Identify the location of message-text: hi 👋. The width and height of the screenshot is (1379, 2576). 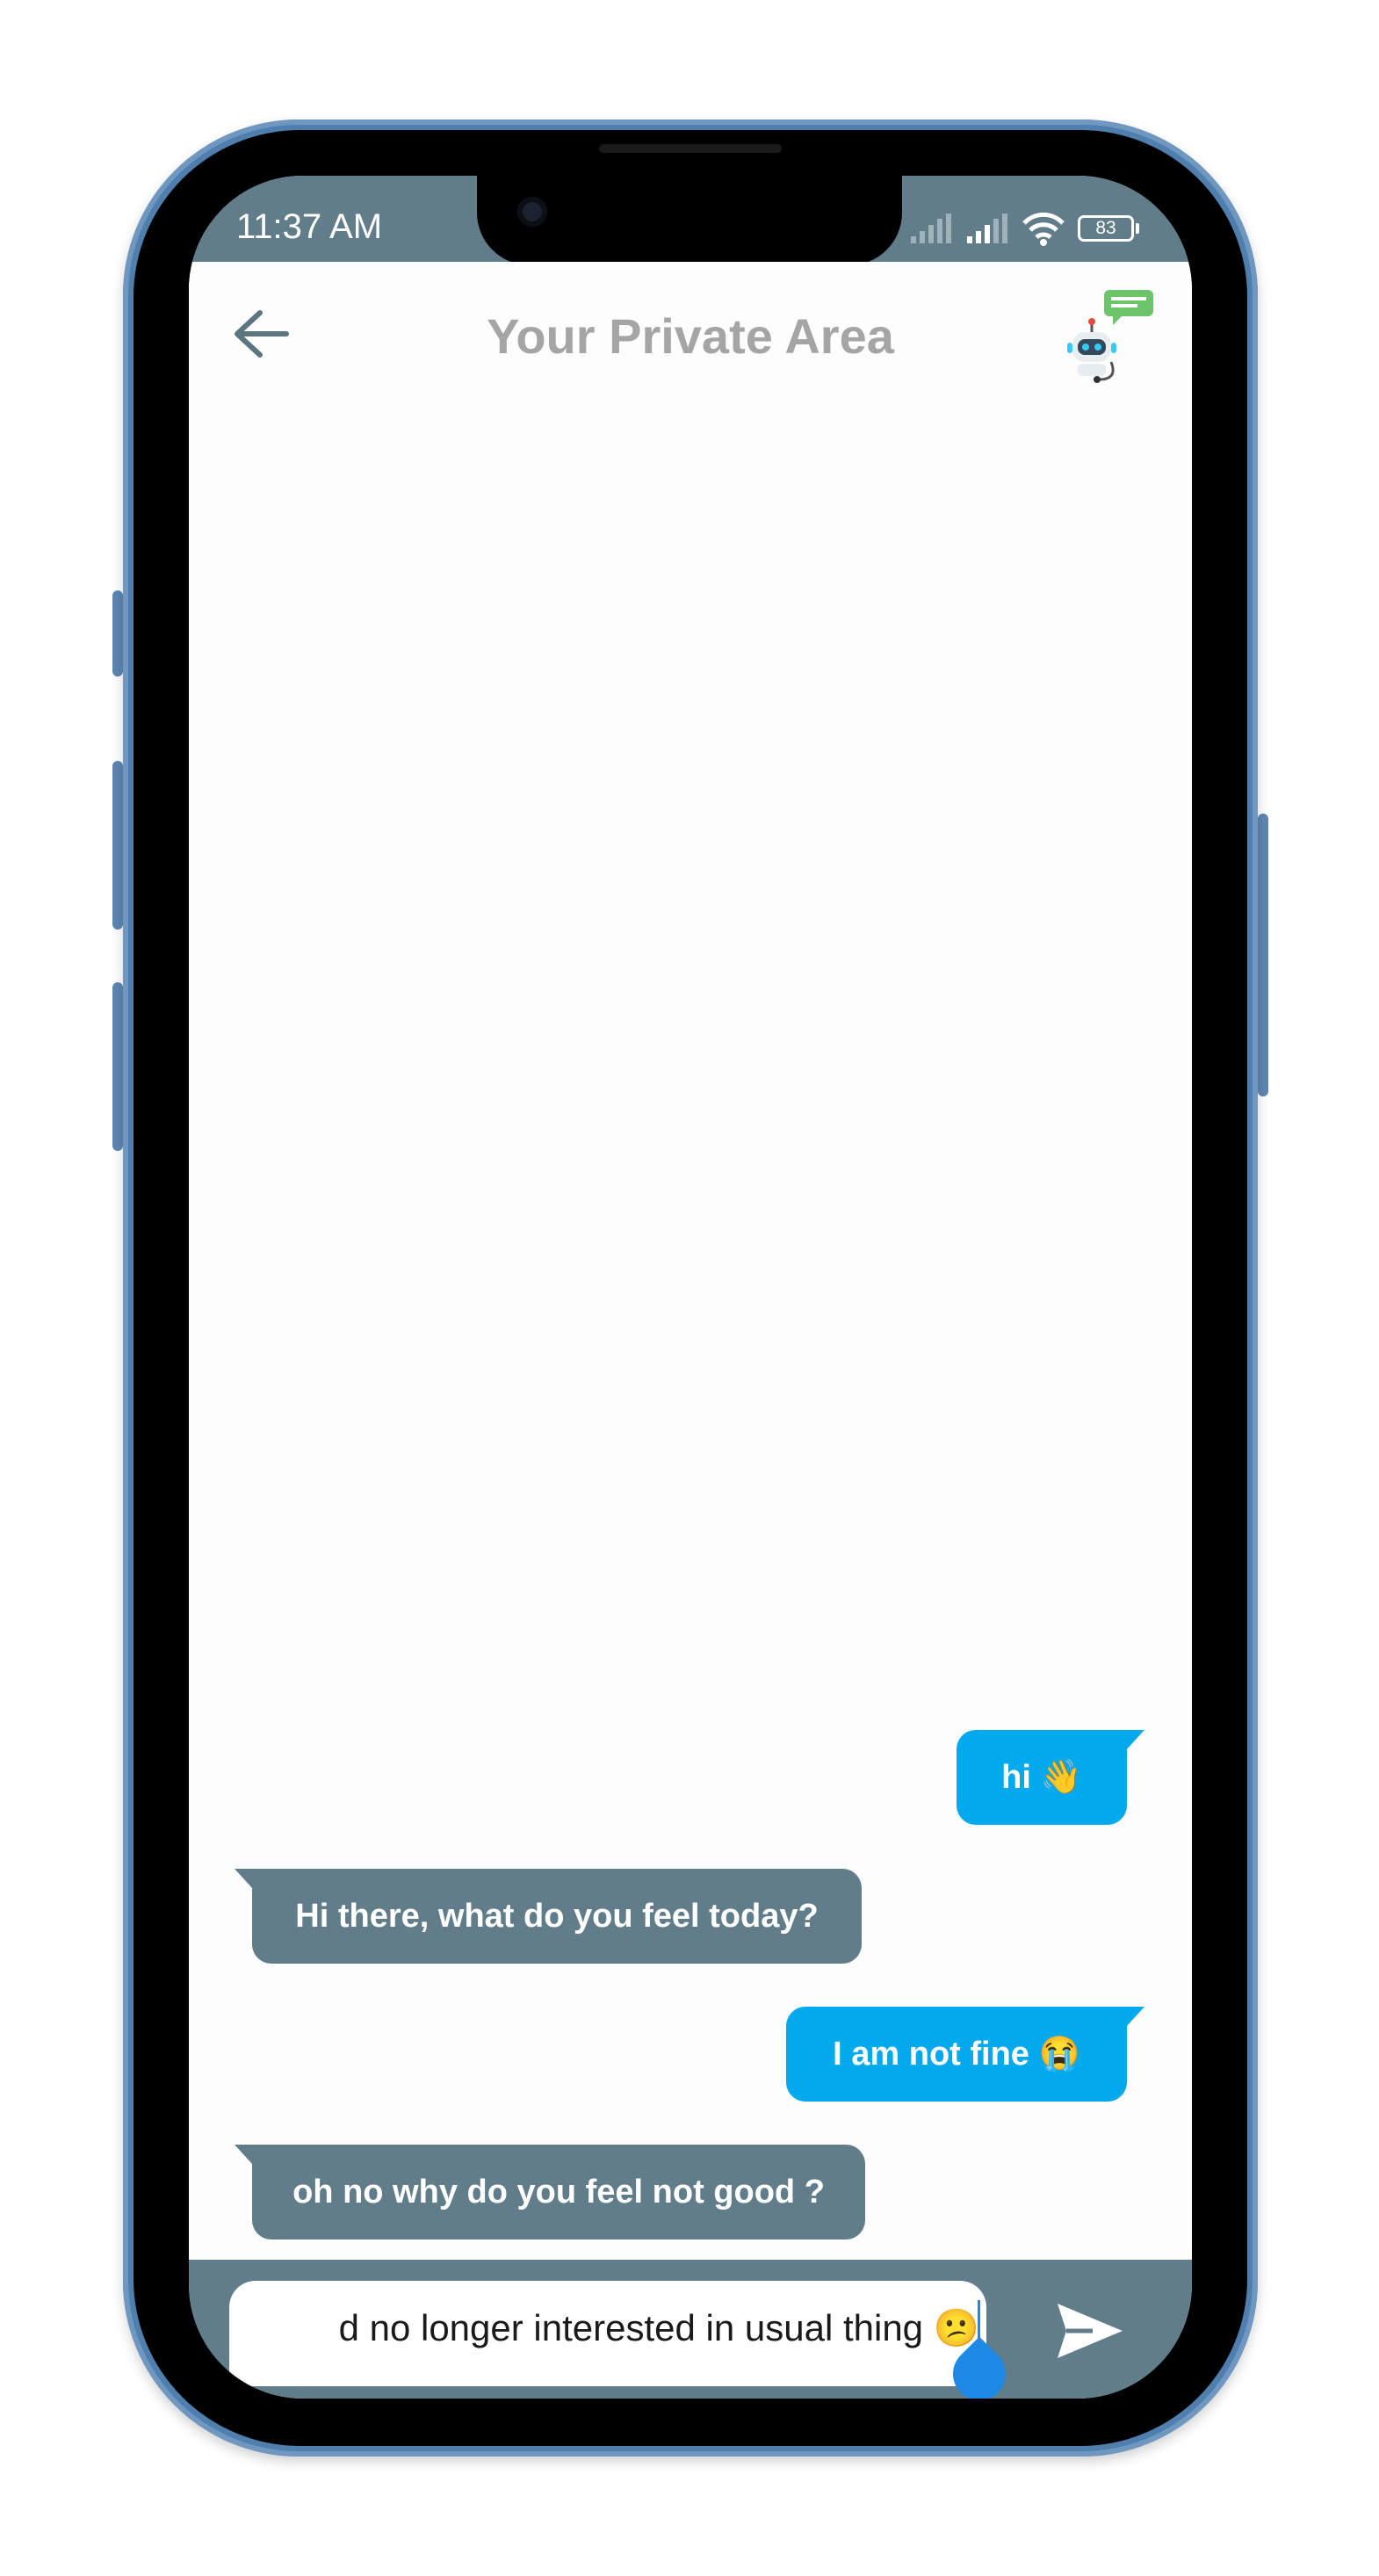
(1041, 1777).